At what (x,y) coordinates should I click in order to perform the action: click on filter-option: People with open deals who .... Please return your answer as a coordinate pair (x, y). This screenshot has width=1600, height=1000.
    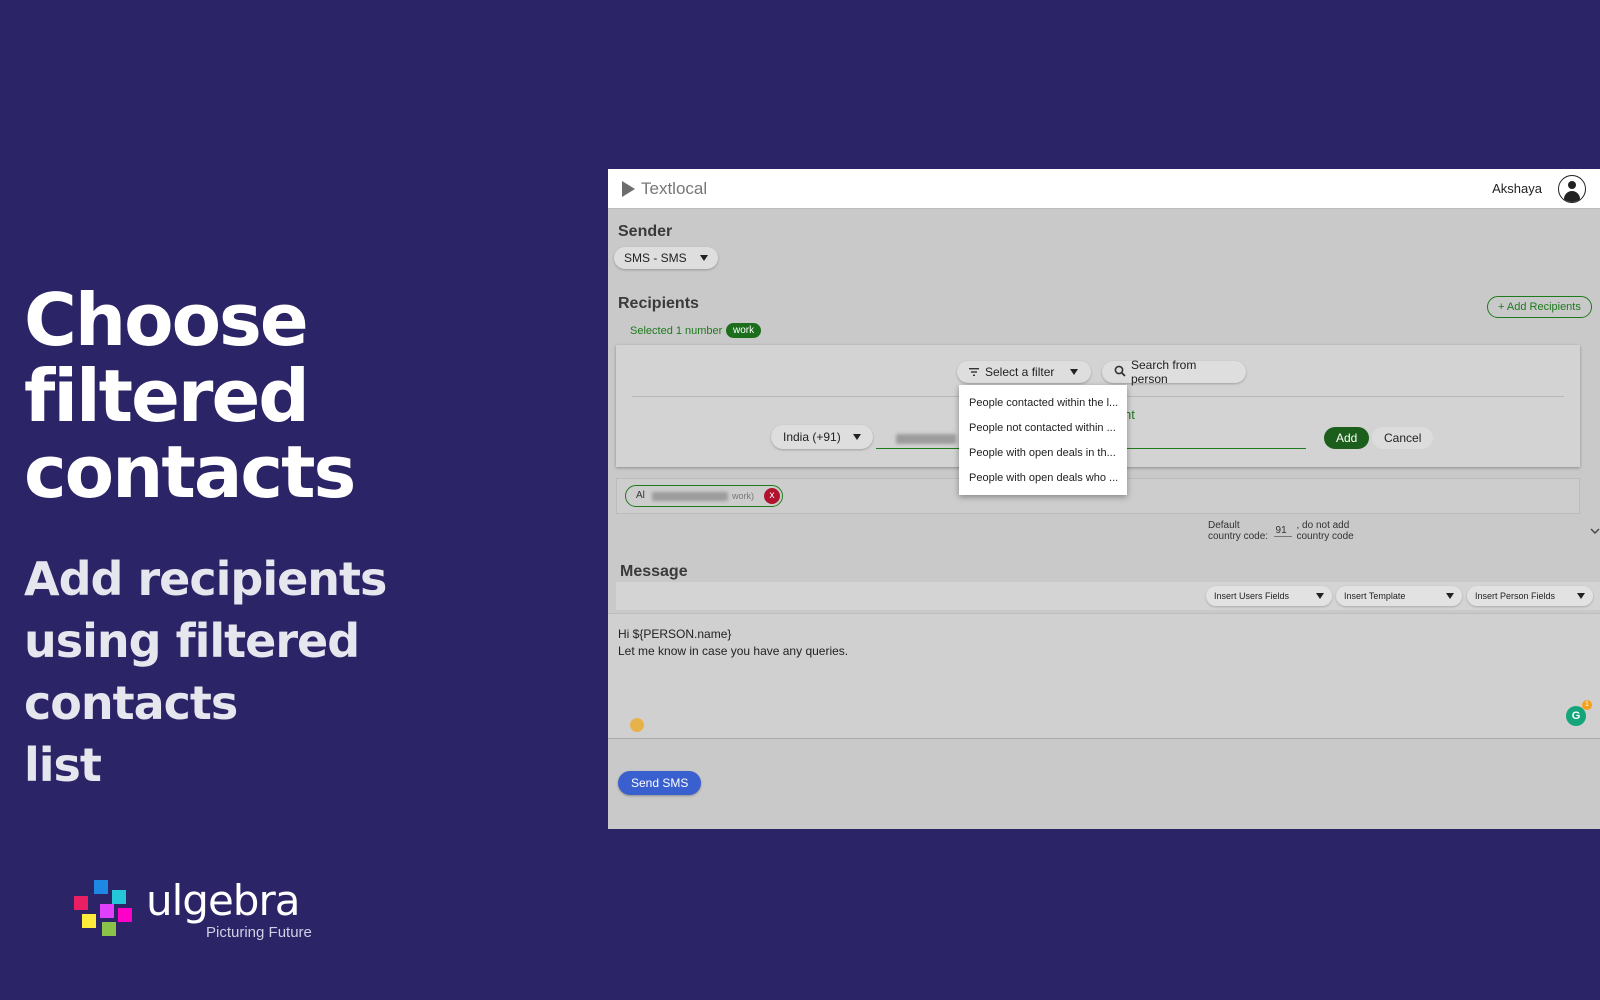
    Looking at the image, I should click on (1043, 478).